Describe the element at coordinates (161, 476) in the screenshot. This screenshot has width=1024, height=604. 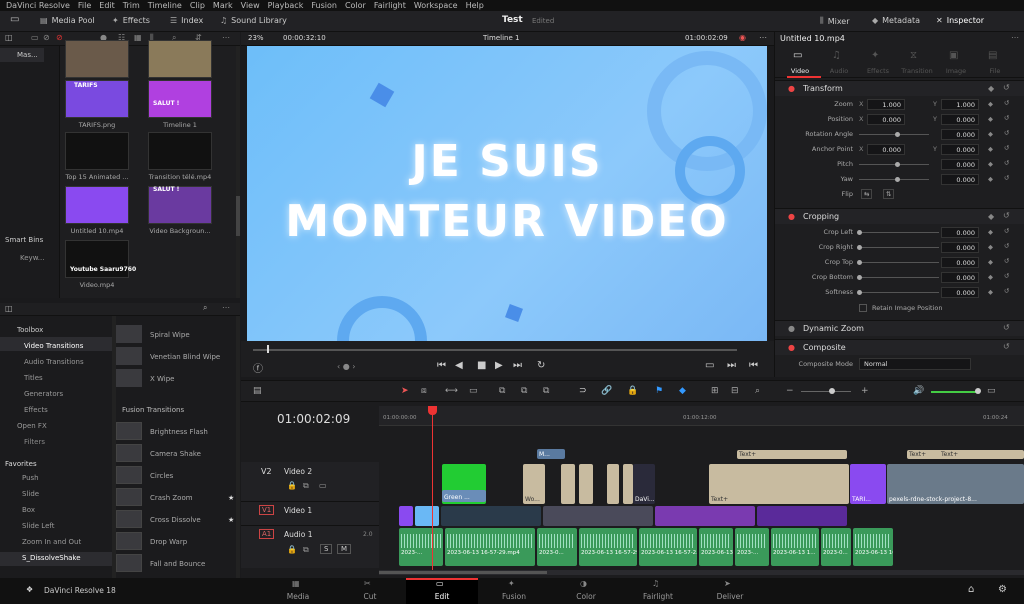
I see `transition-item: Circles` at that location.